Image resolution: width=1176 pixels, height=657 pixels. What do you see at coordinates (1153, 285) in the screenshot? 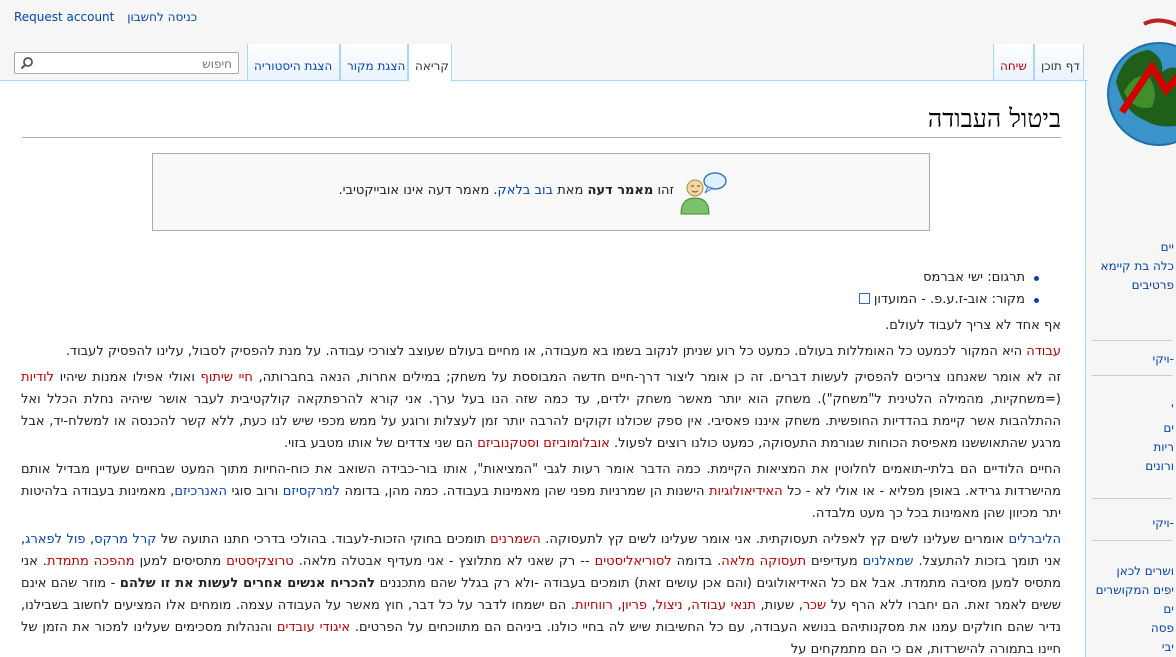
I see `sidebar-item: פרטיבים` at bounding box center [1153, 285].